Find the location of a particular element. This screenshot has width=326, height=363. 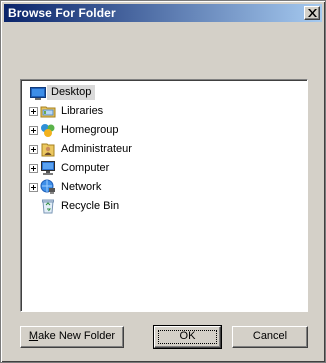

ok-button: OK is located at coordinates (187, 337).